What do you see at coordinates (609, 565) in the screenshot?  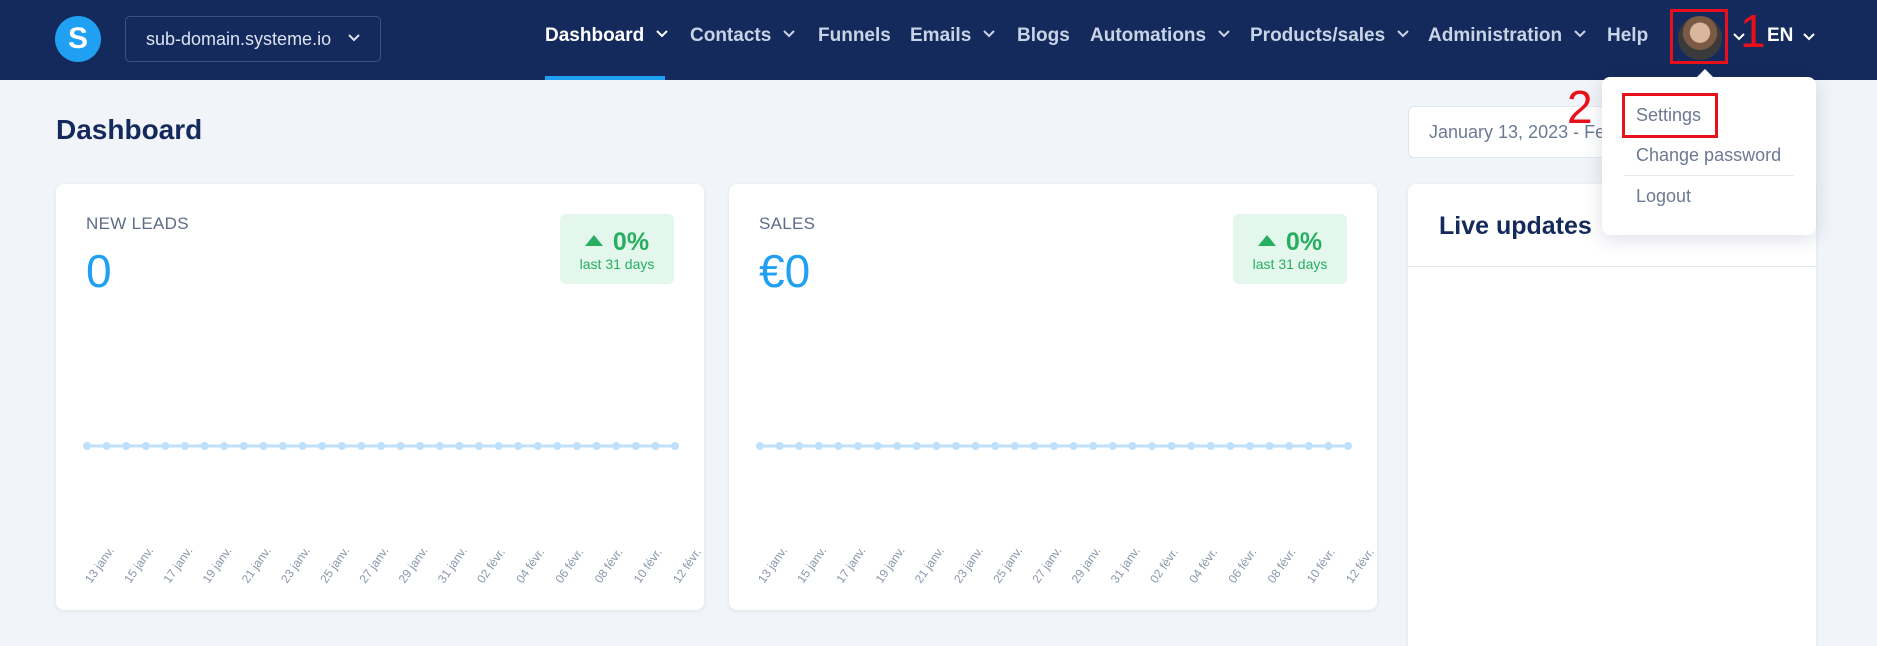 I see `x-tick-label: 08 févr.` at bounding box center [609, 565].